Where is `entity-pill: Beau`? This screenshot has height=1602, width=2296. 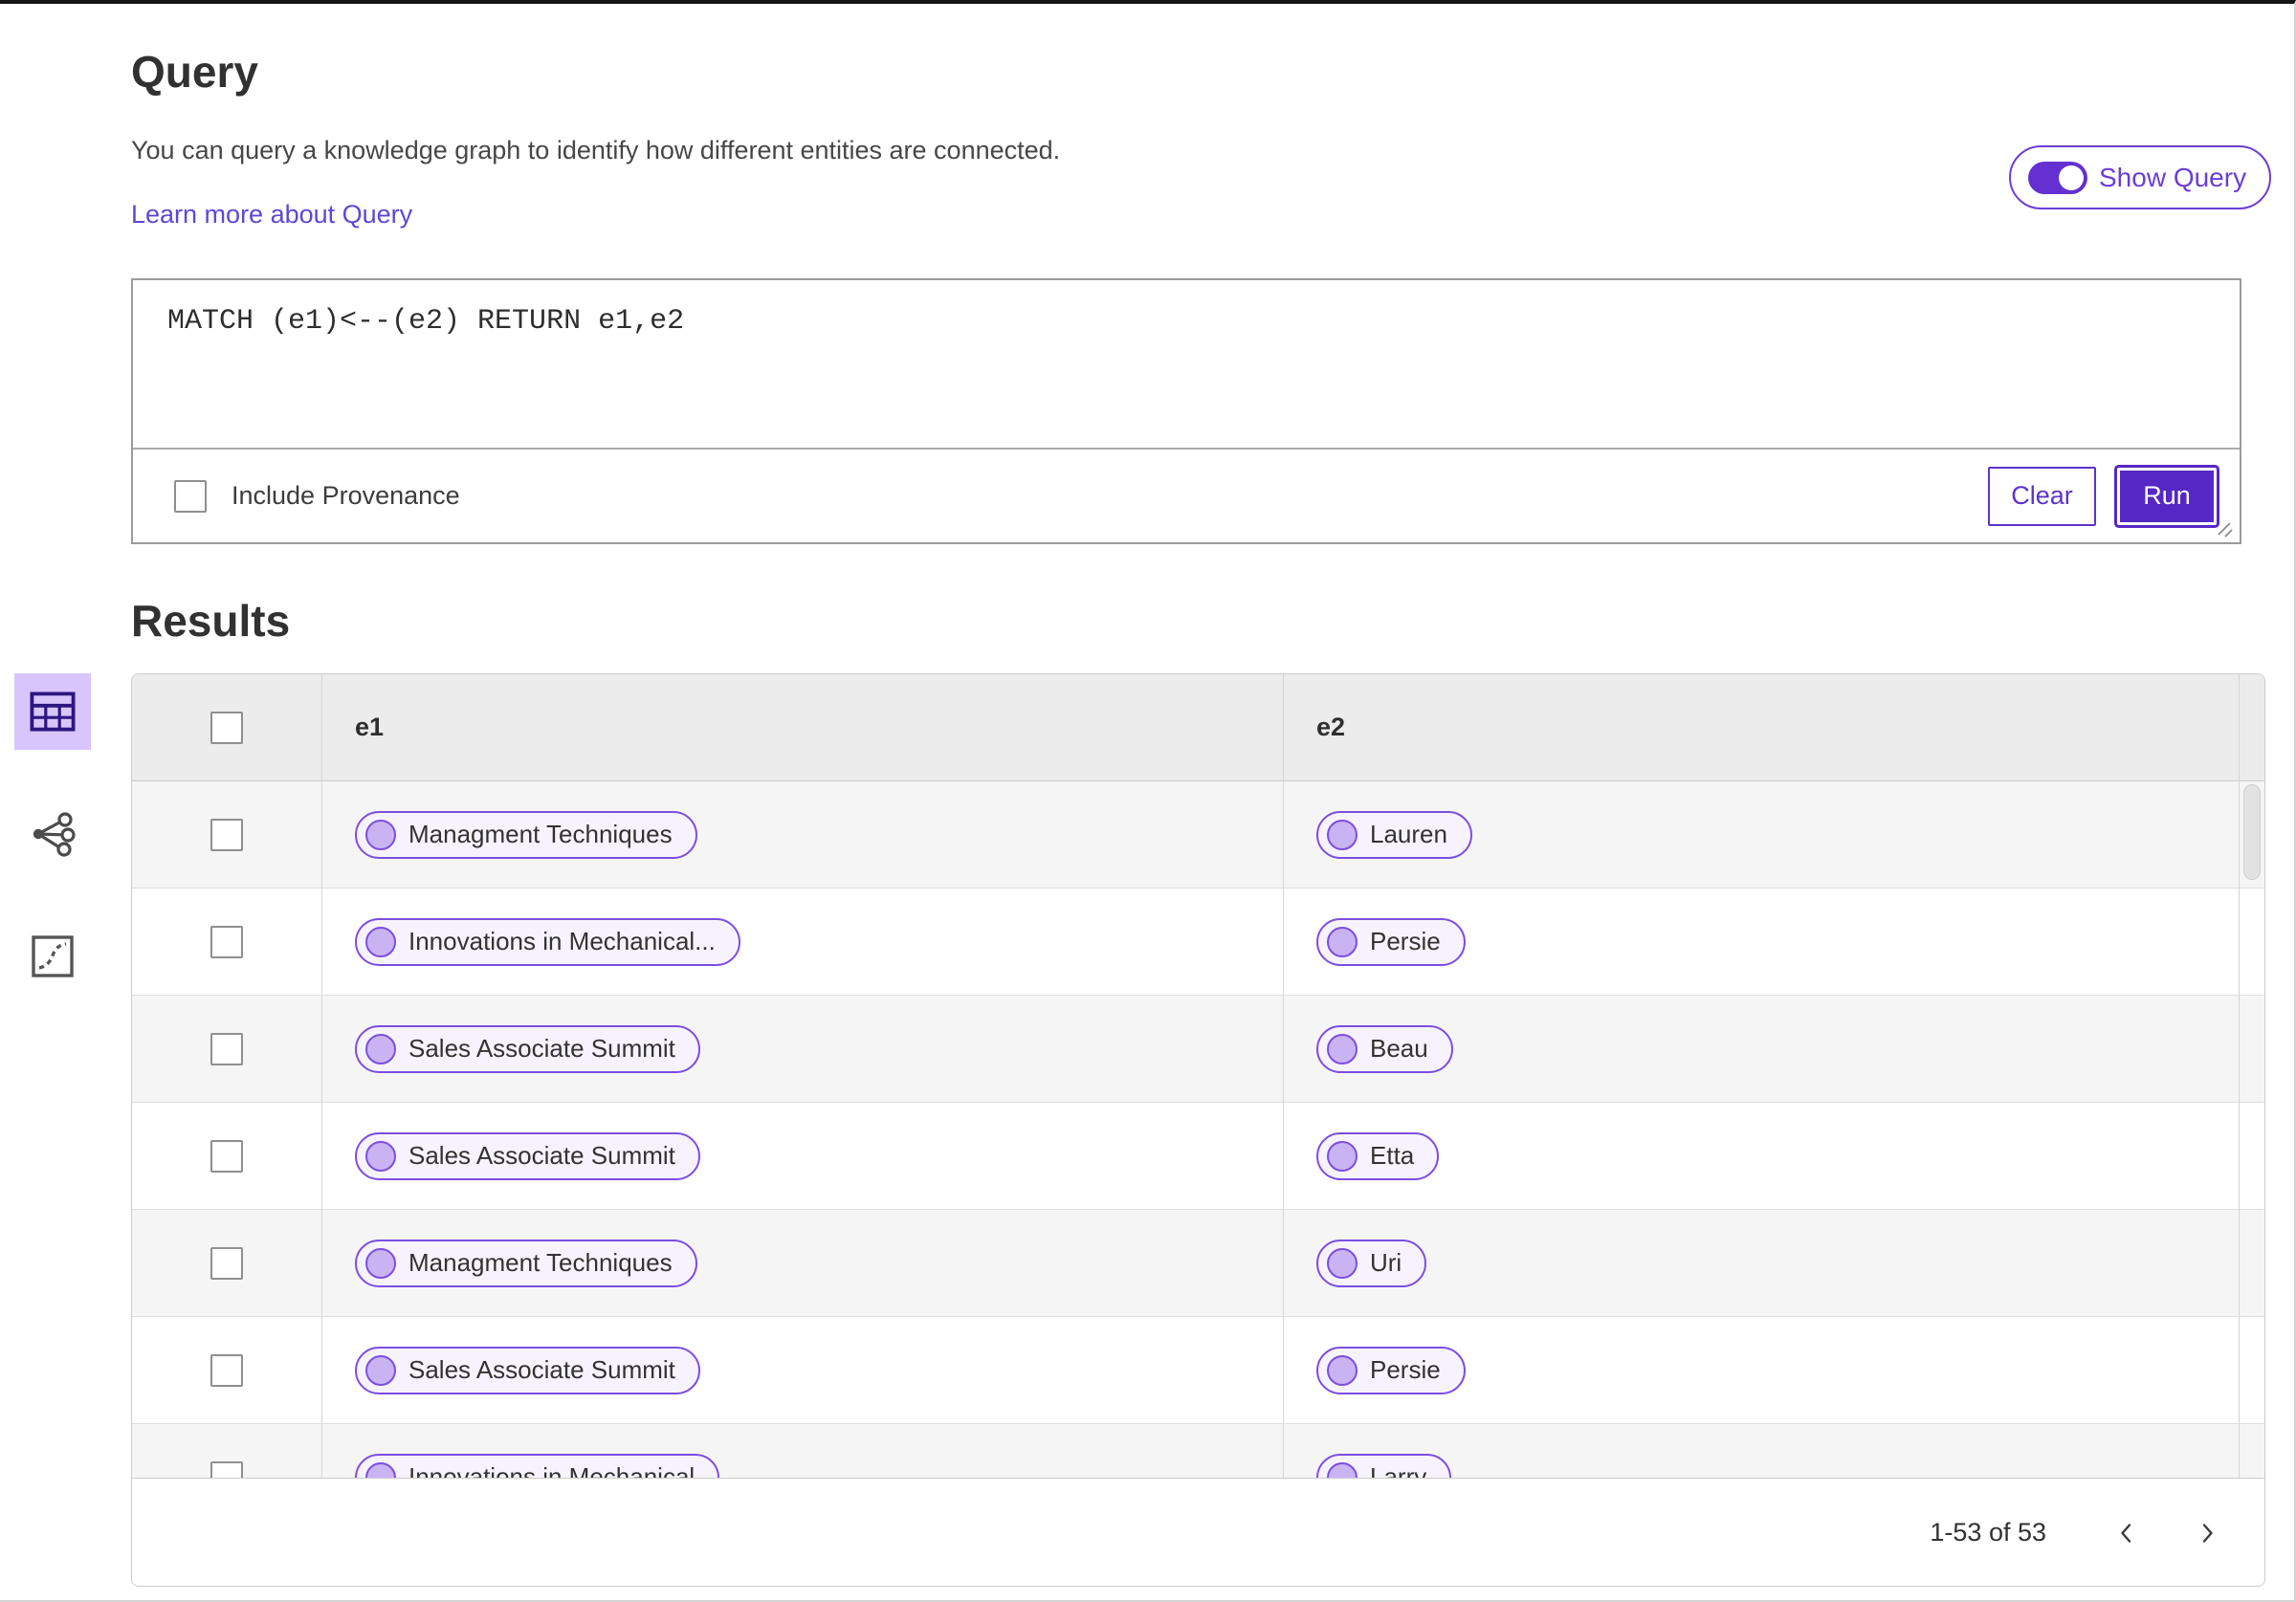
entity-pill: Beau is located at coordinates (1384, 1048).